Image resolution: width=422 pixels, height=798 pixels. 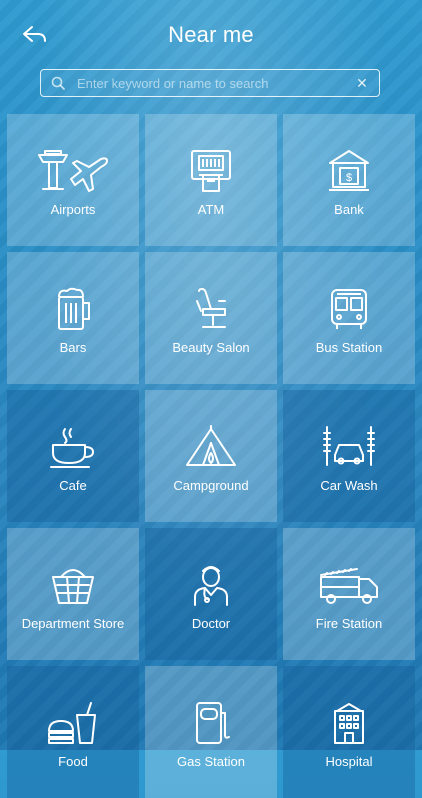 I want to click on category-label: Campground, so click(x=211, y=485).